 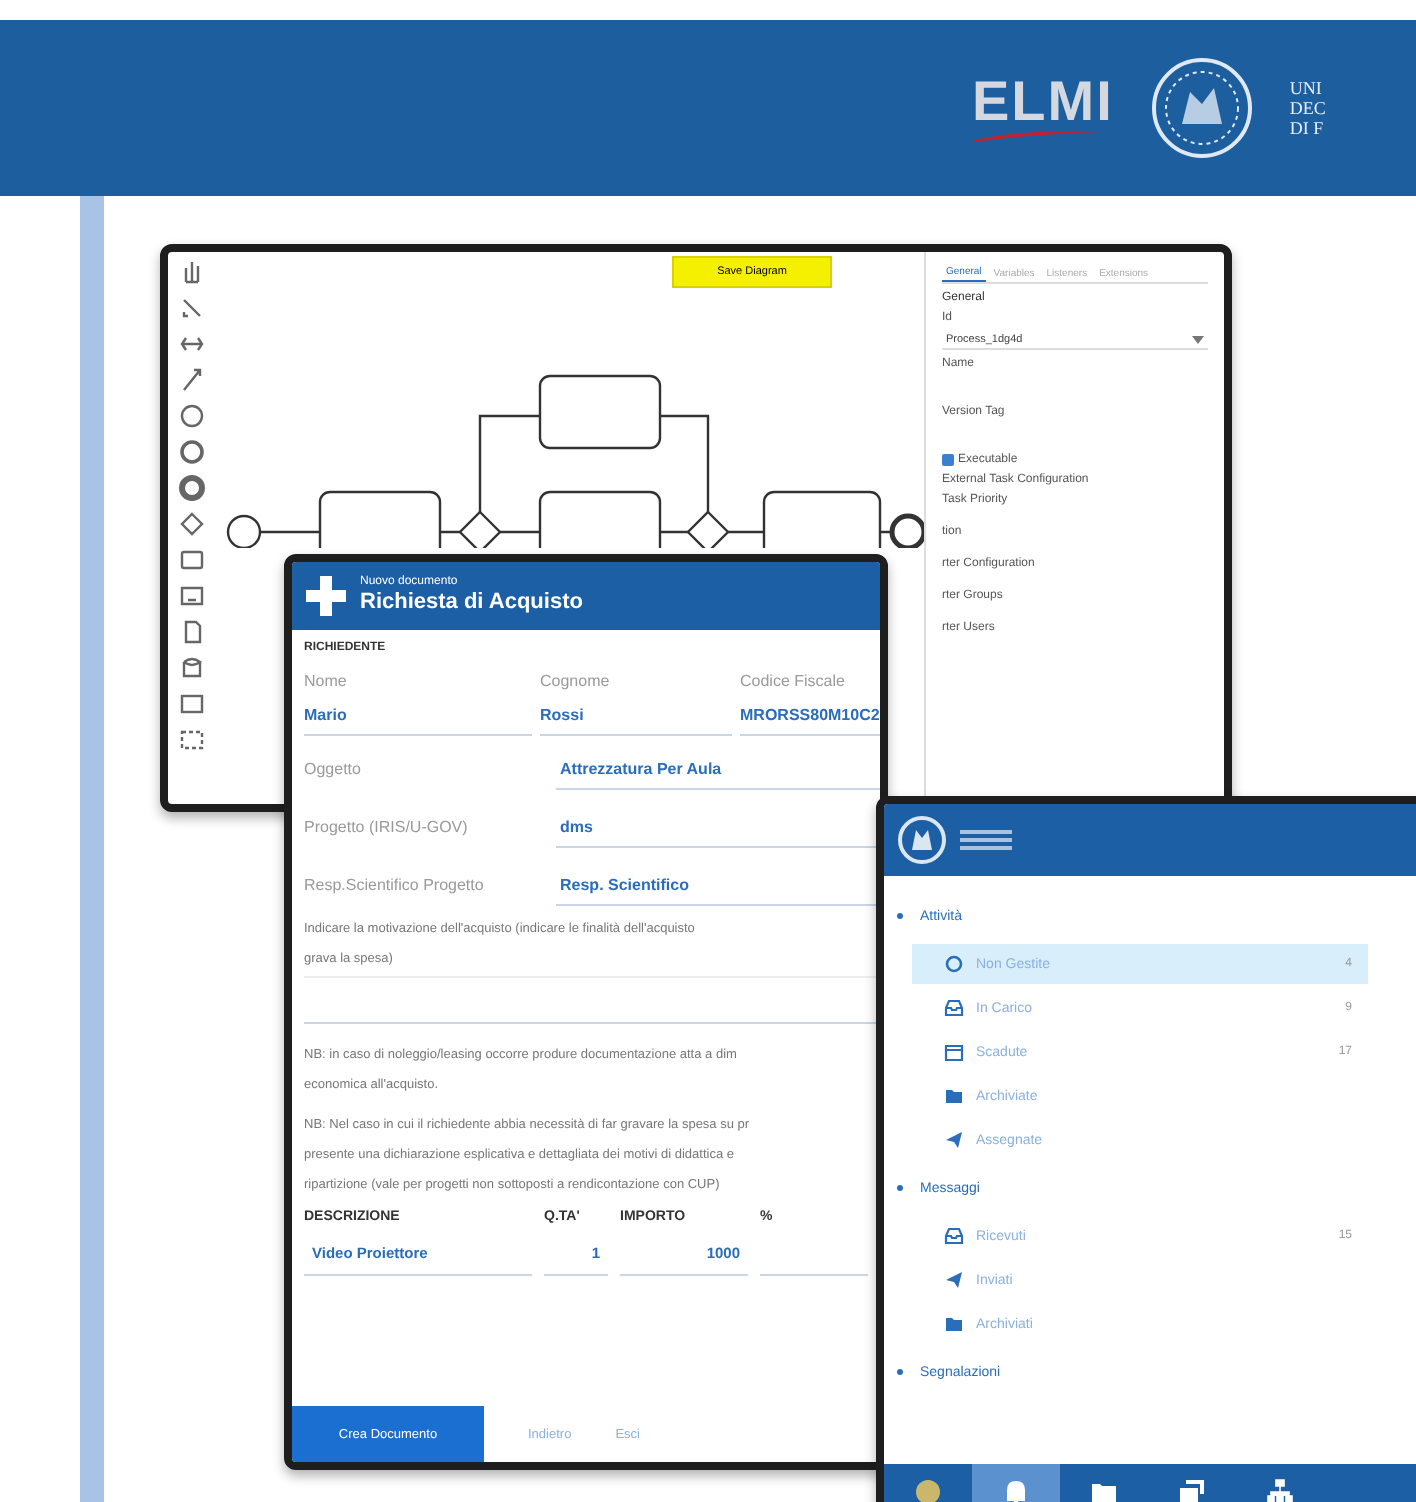 What do you see at coordinates (1192, 1489) in the screenshot?
I see `messages-icon` at bounding box center [1192, 1489].